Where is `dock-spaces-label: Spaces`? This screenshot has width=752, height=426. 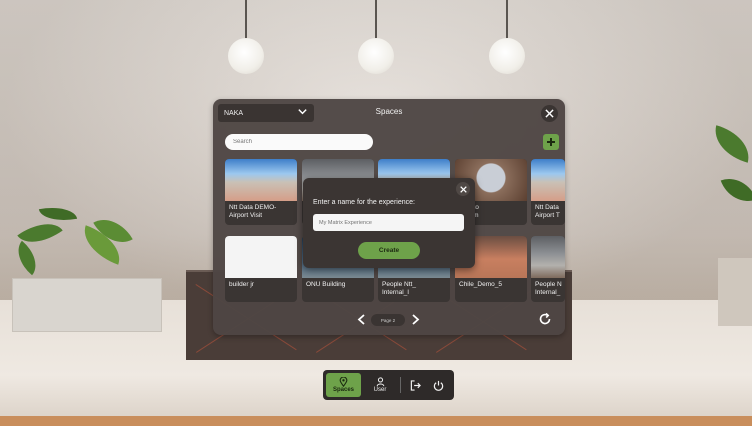 dock-spaces-label: Spaces is located at coordinates (343, 390).